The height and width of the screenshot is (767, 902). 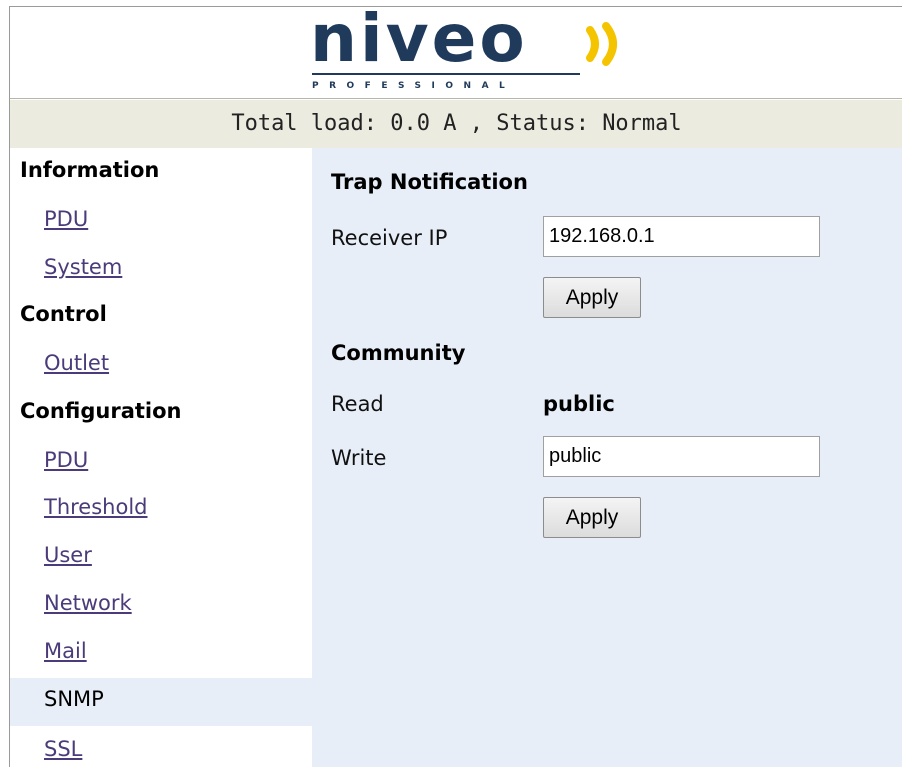 What do you see at coordinates (63, 749) in the screenshot?
I see `sidebar-item-ssl: SSL` at bounding box center [63, 749].